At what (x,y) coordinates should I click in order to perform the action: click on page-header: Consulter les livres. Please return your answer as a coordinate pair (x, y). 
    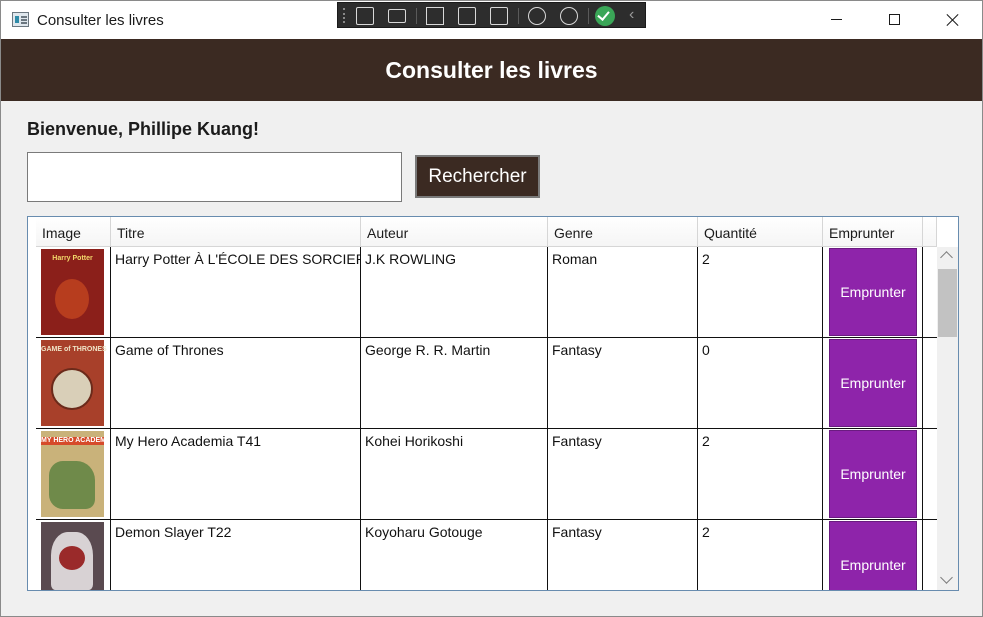
    Looking at the image, I should click on (491, 70).